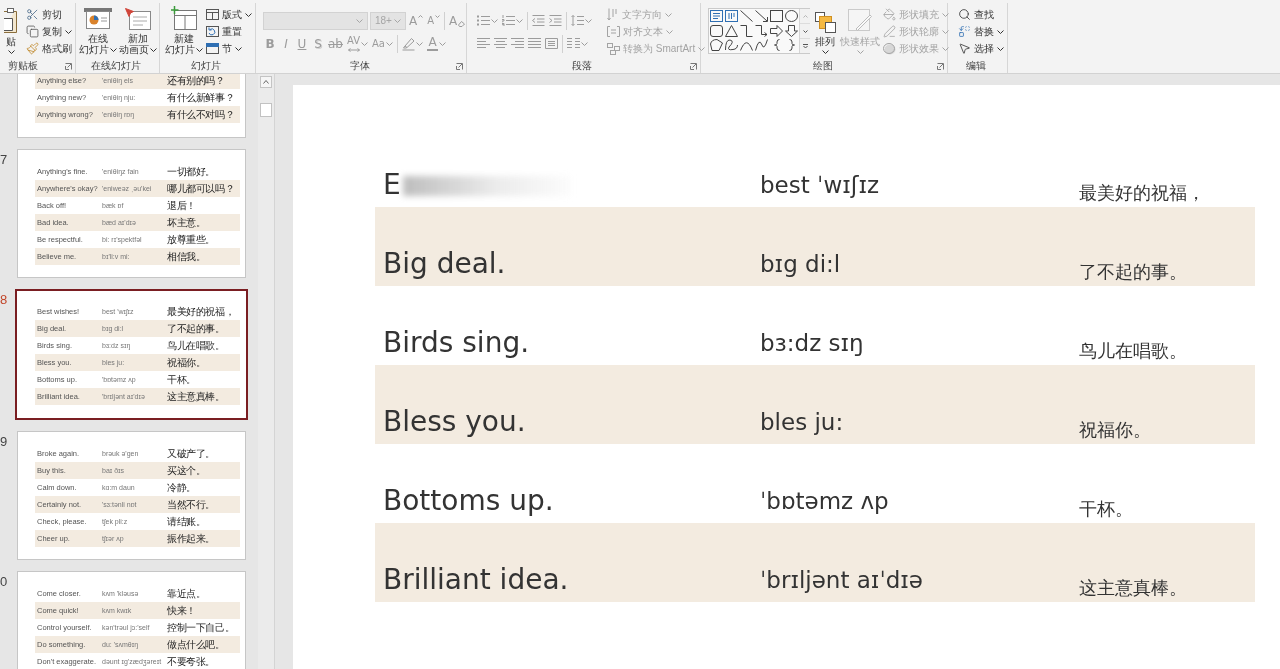 The image size is (1280, 669). I want to click on scissors-icon, so click(32, 14).